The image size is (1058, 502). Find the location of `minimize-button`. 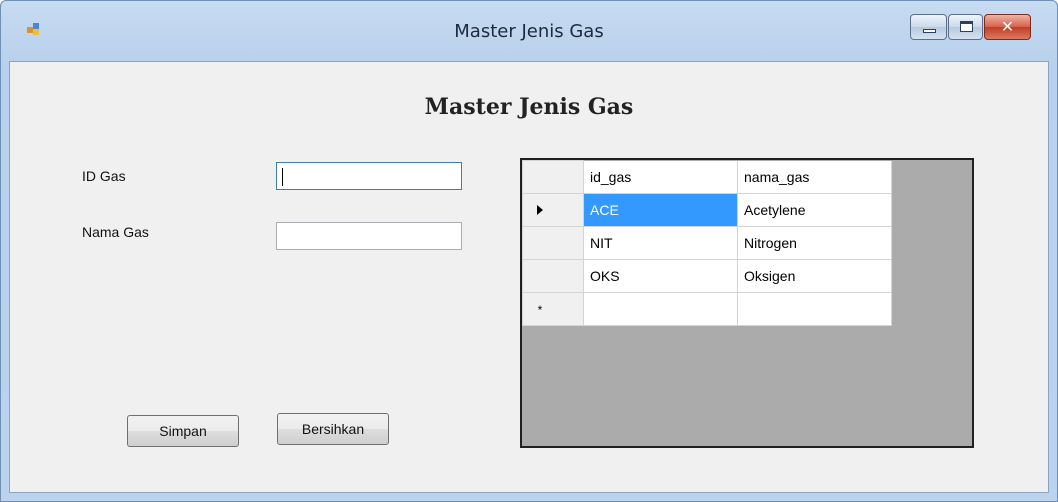

minimize-button is located at coordinates (928, 27).